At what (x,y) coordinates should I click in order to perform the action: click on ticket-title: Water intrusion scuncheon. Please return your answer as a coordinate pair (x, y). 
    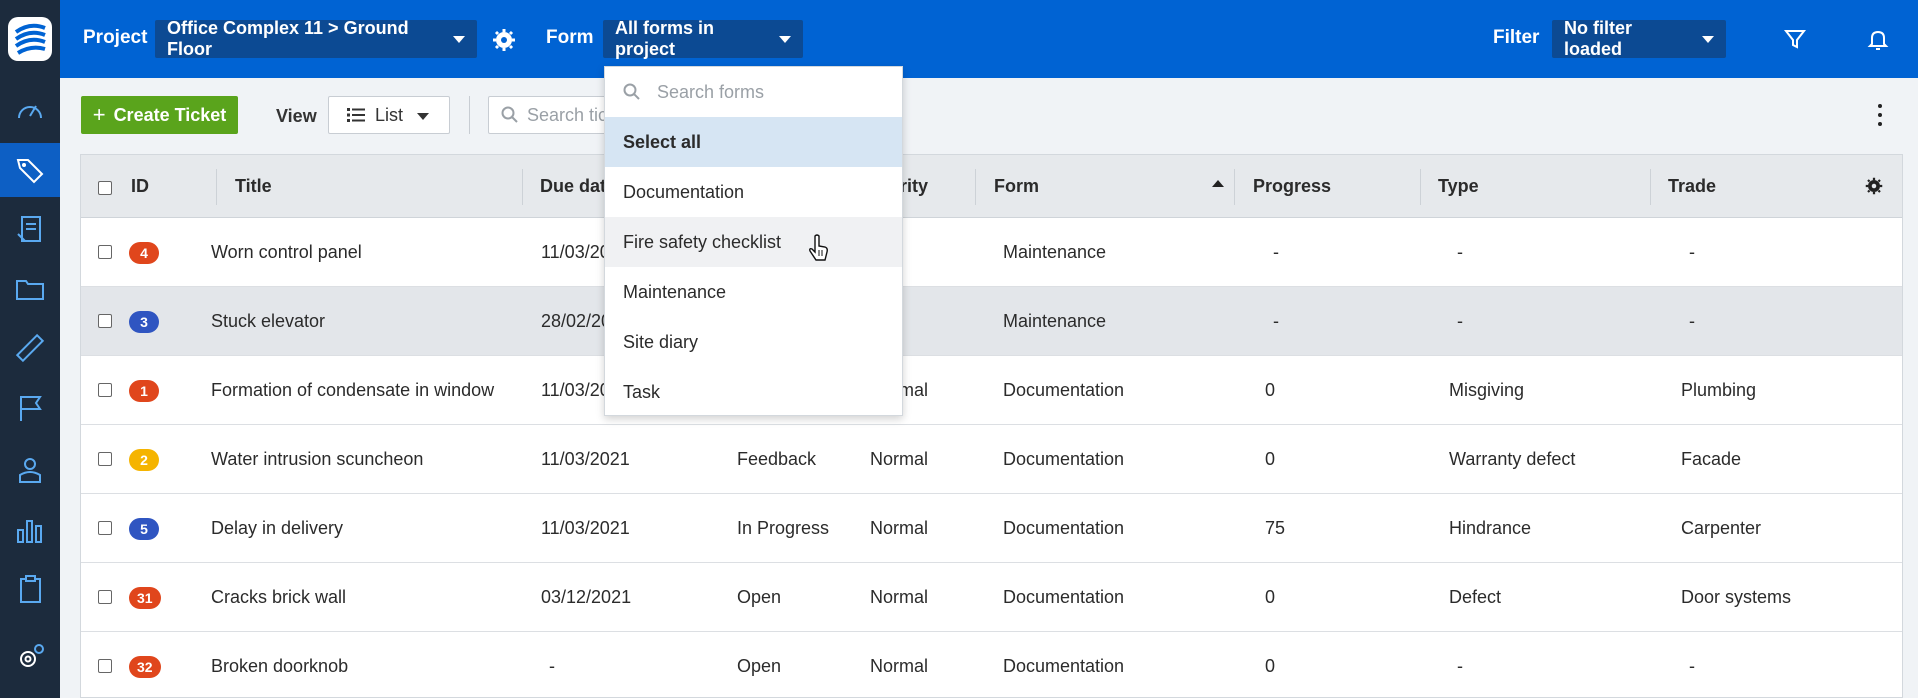
    Looking at the image, I should click on (317, 459).